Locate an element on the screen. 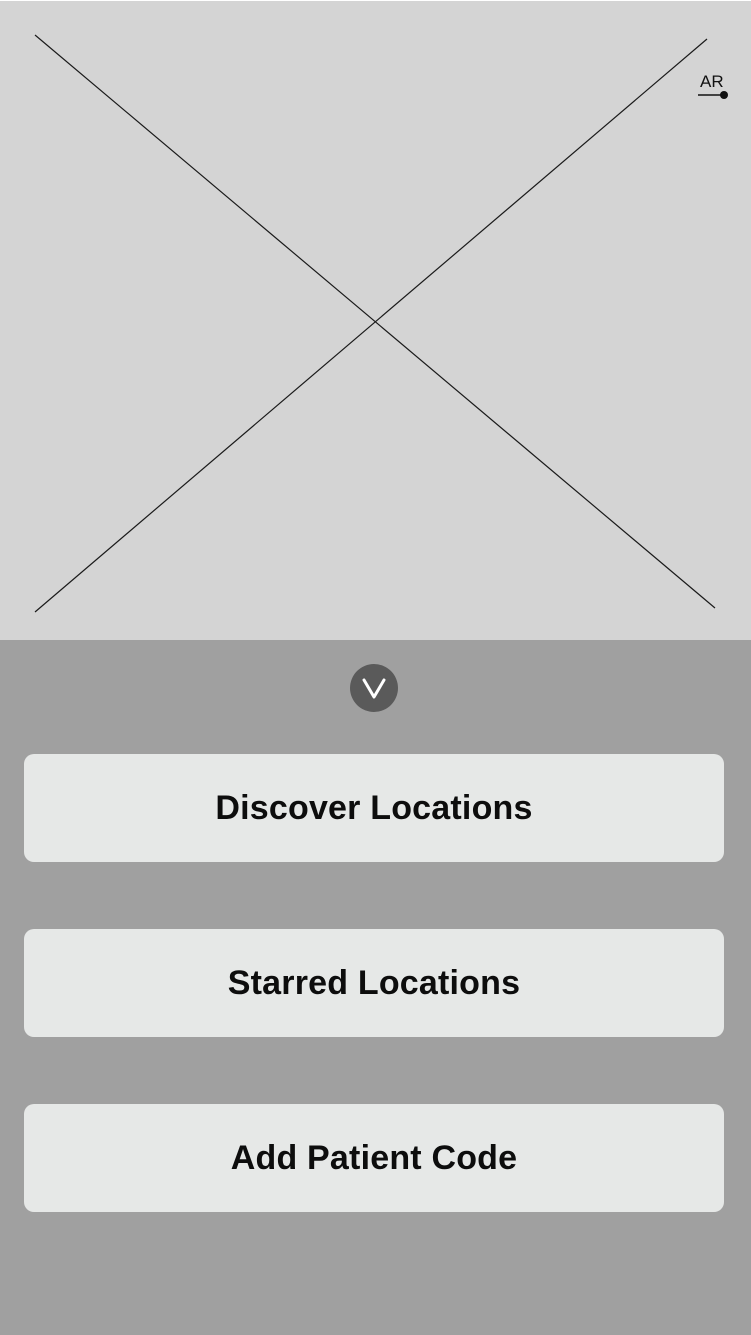 Image resolution: width=751 pixels, height=1335 pixels. ar-toggle: AR is located at coordinates (712, 88).